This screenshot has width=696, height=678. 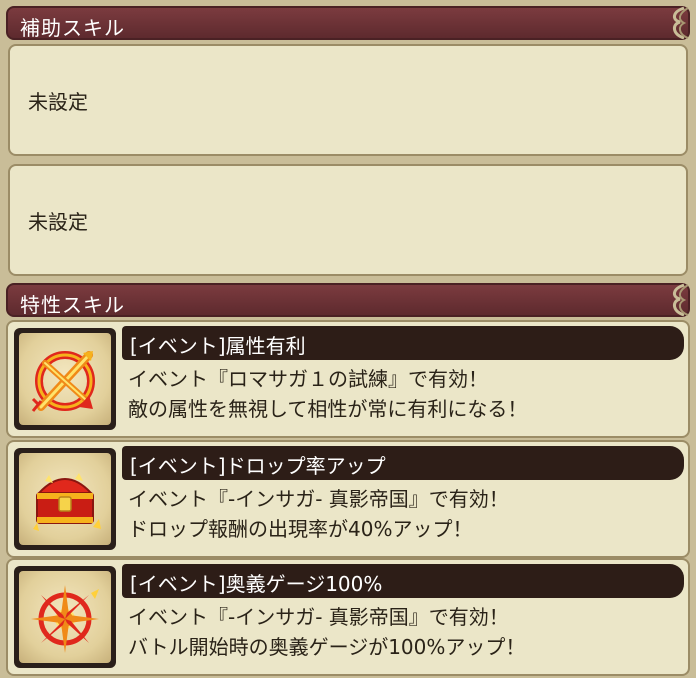 I want to click on trait-description-line: バトル開始時の奥義ゲージが100%アップ！, so click(x=327, y=647).